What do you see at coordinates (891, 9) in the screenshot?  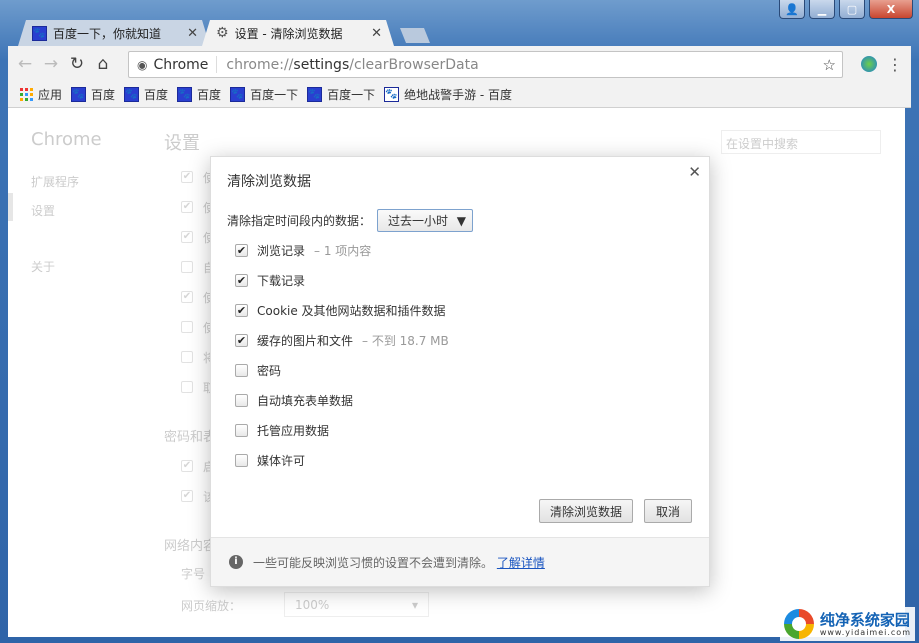 I see `window-close-button: X` at bounding box center [891, 9].